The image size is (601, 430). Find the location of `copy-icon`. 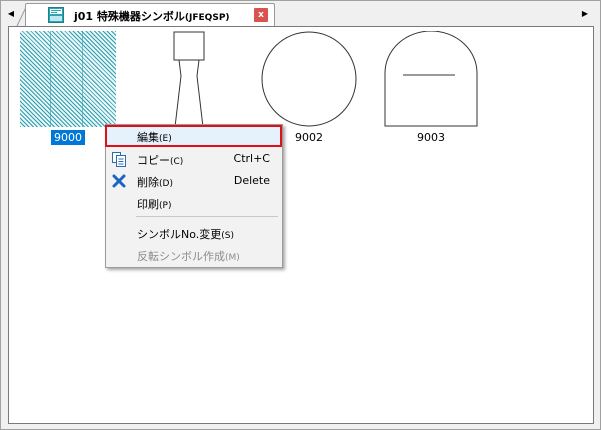

copy-icon is located at coordinates (119, 159).